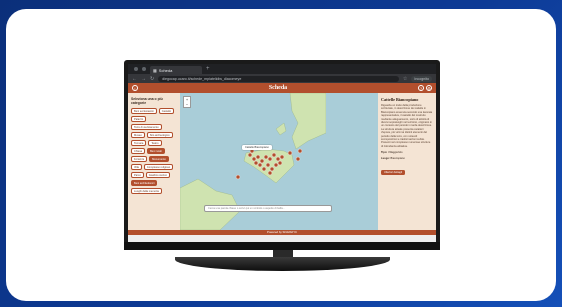  What do you see at coordinates (146, 127) in the screenshot?
I see `category-chip: Torre di avvistamento` at bounding box center [146, 127].